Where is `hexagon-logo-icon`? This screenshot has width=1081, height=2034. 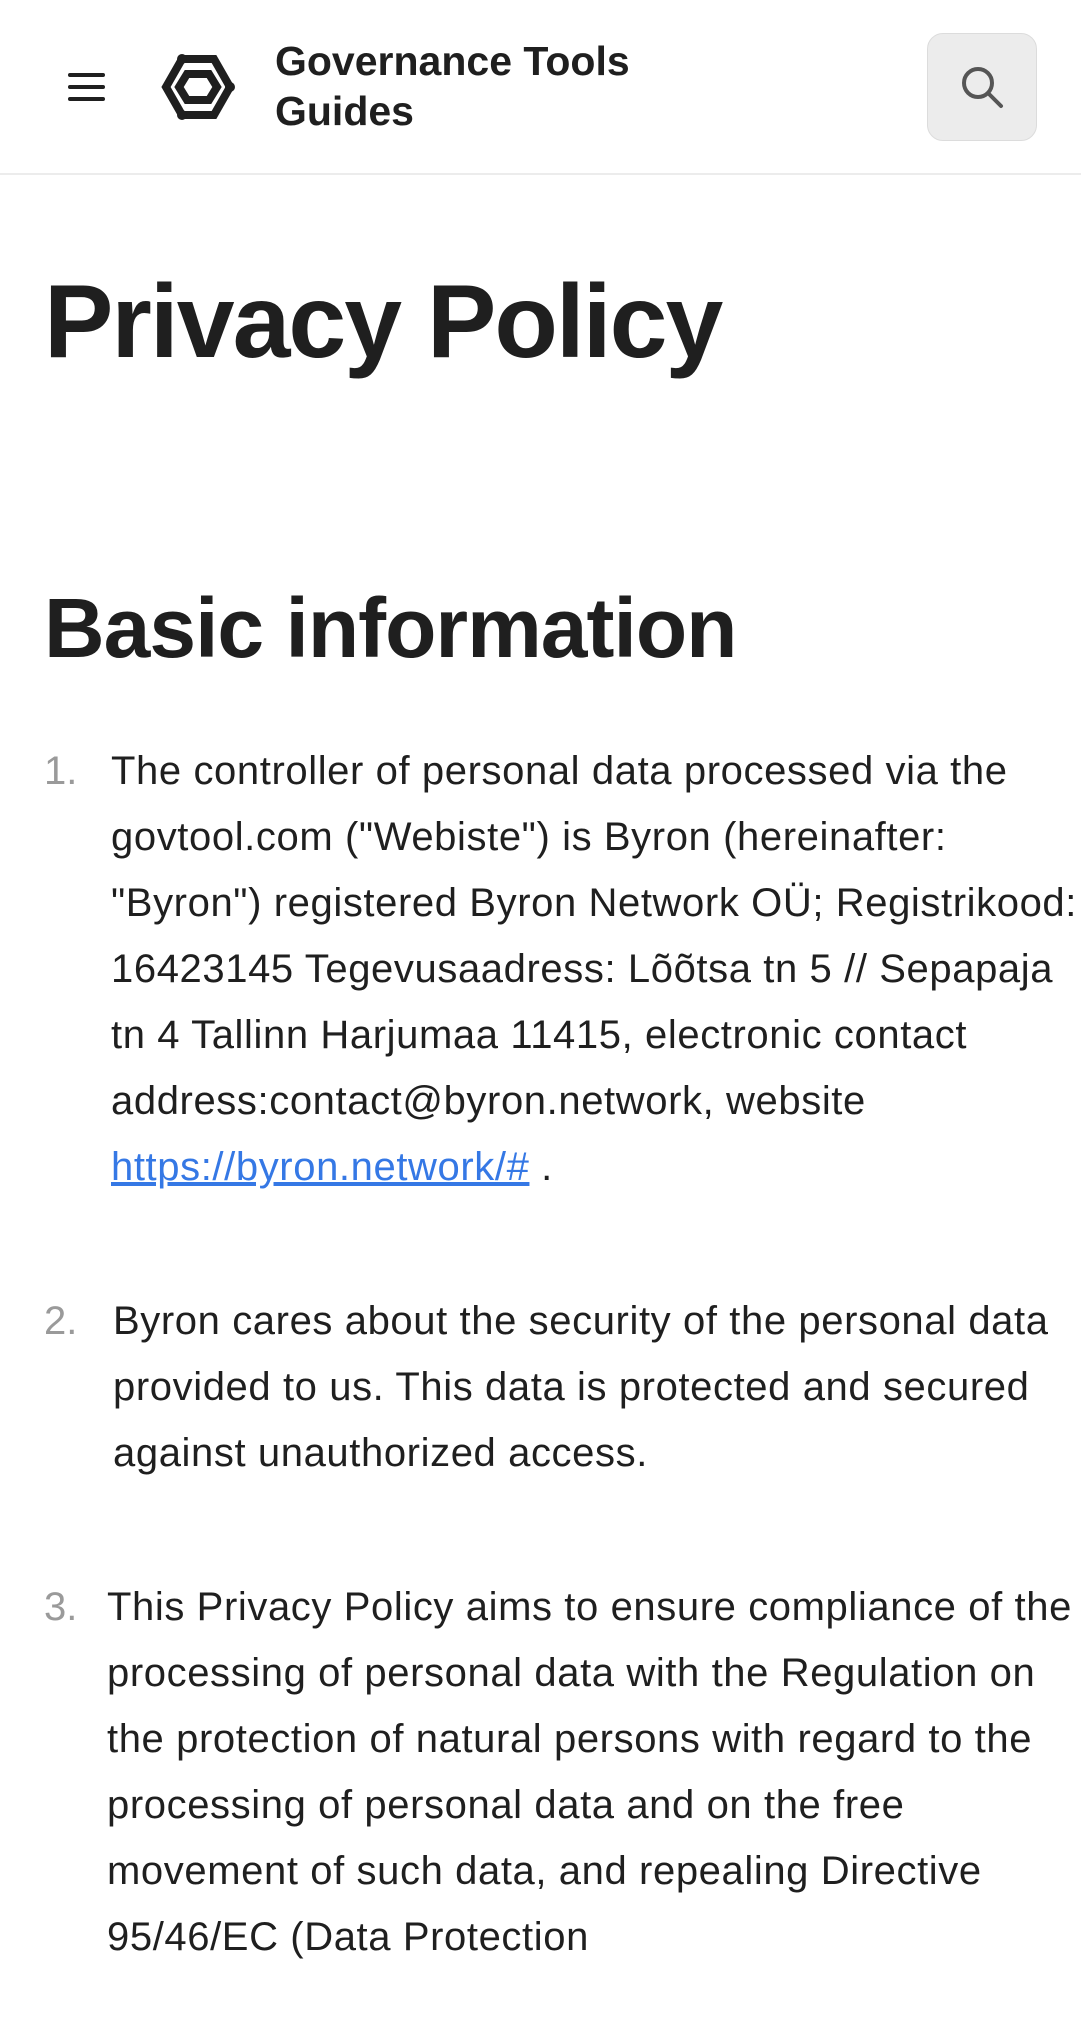 hexagon-logo-icon is located at coordinates (198, 87).